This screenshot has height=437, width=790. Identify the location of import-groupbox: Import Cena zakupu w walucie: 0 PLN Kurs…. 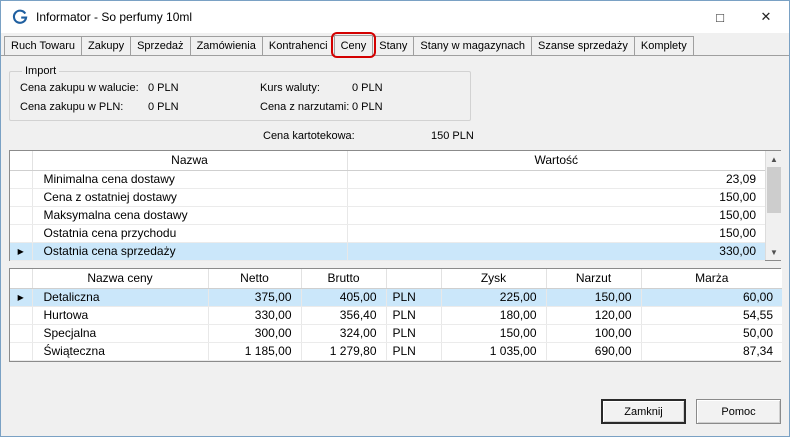
(240, 93).